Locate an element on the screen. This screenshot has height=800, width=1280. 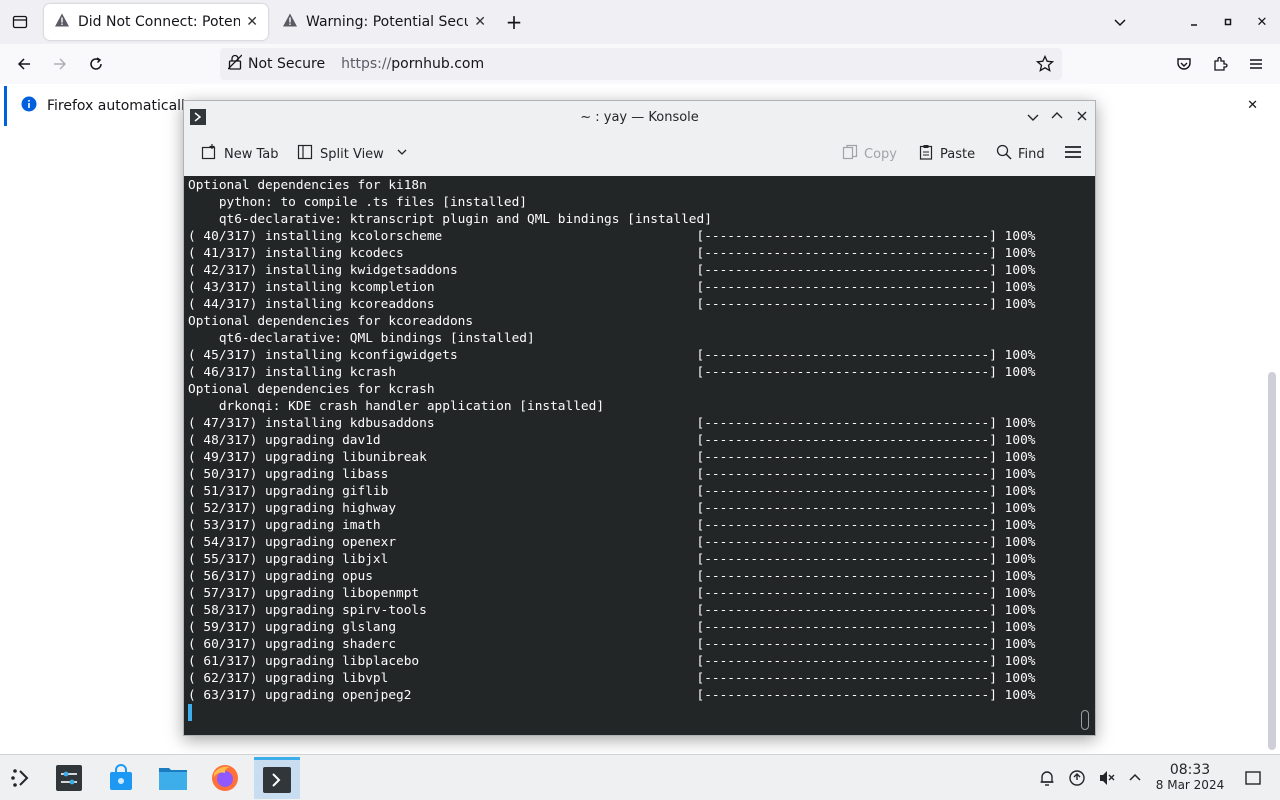
terminal-line: Optional dependencies for kcoreaddons is located at coordinates (331, 321).